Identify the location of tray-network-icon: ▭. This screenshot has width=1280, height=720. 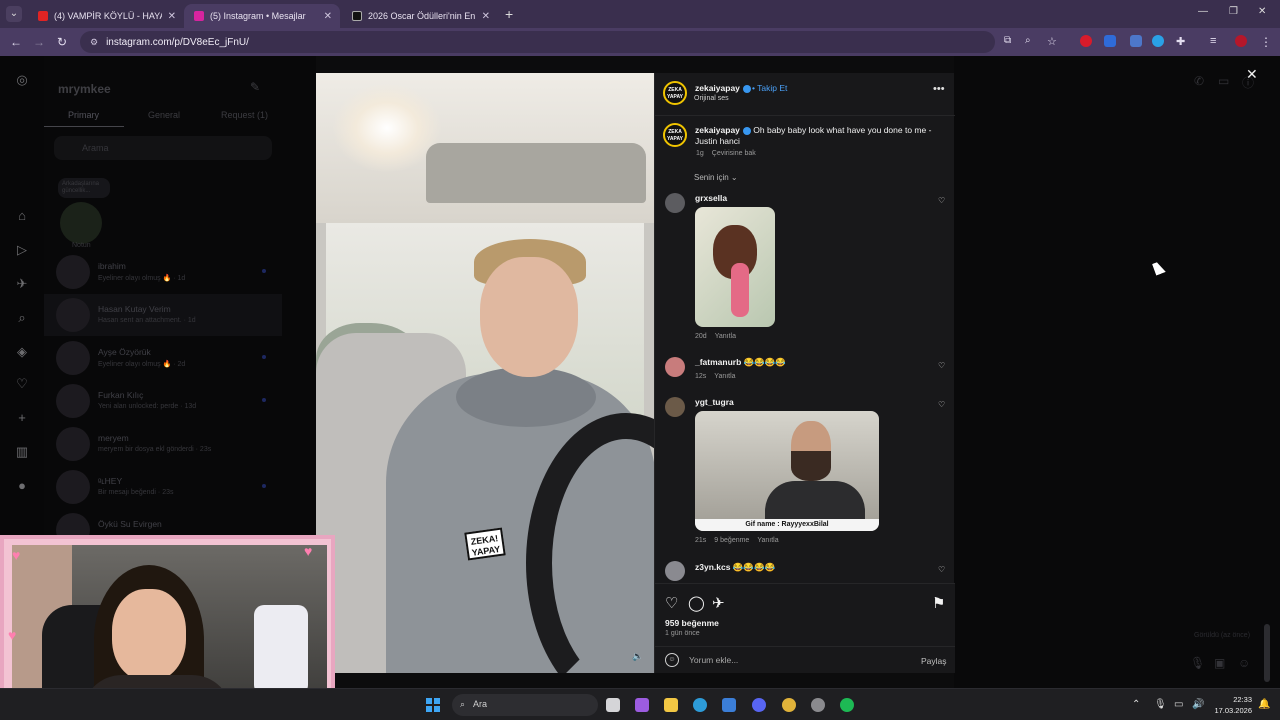
(1178, 704).